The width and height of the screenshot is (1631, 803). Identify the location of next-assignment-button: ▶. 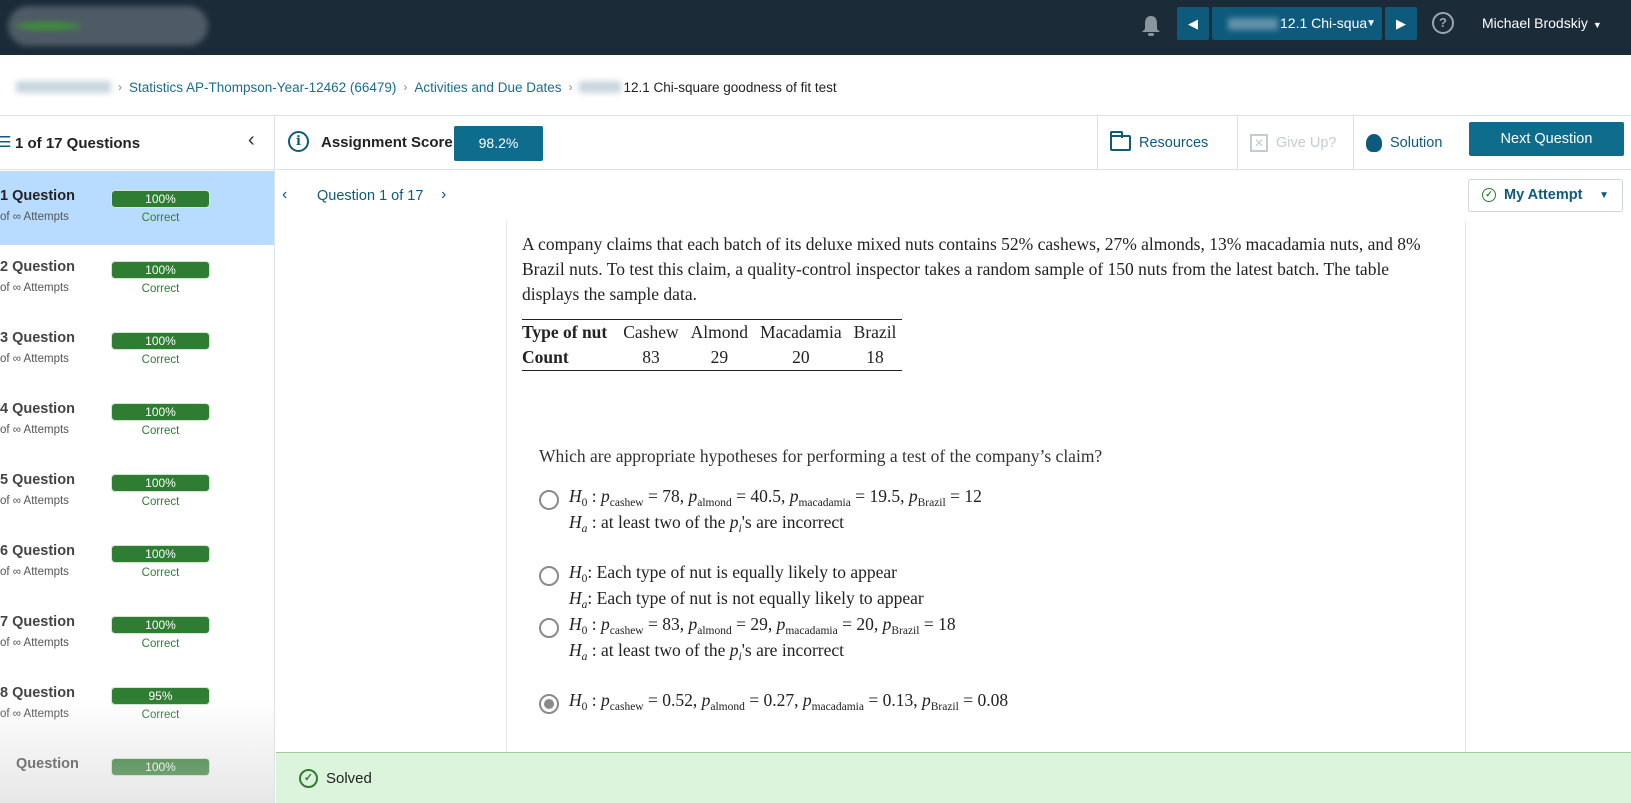
(1401, 23).